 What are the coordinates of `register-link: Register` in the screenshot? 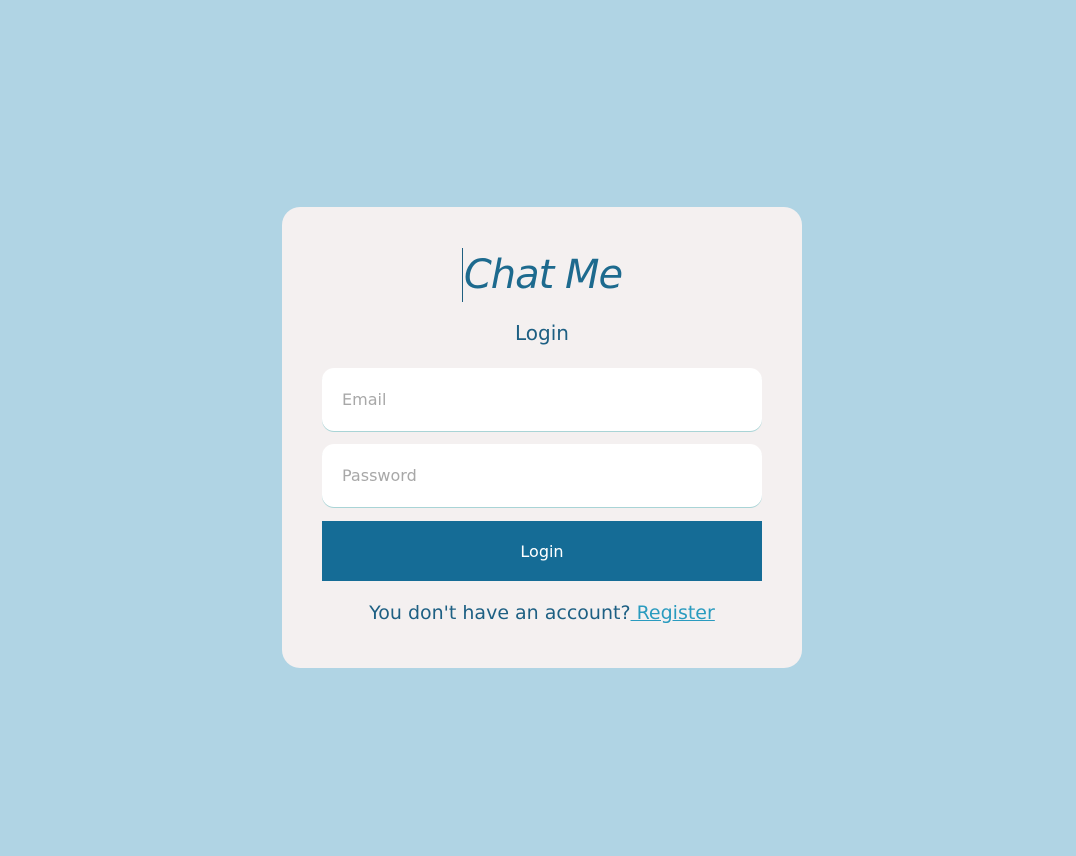 It's located at (673, 613).